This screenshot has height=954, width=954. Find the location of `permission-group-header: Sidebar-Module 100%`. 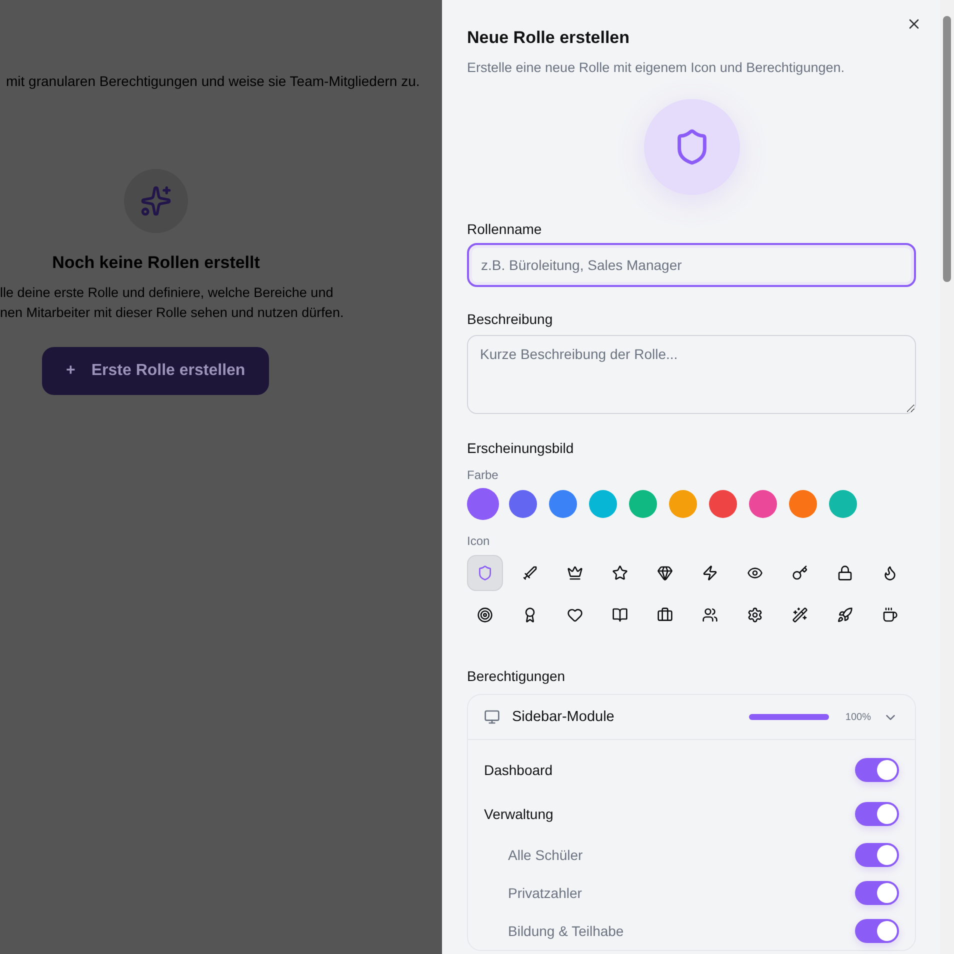

permission-group-header: Sidebar-Module 100% is located at coordinates (691, 717).